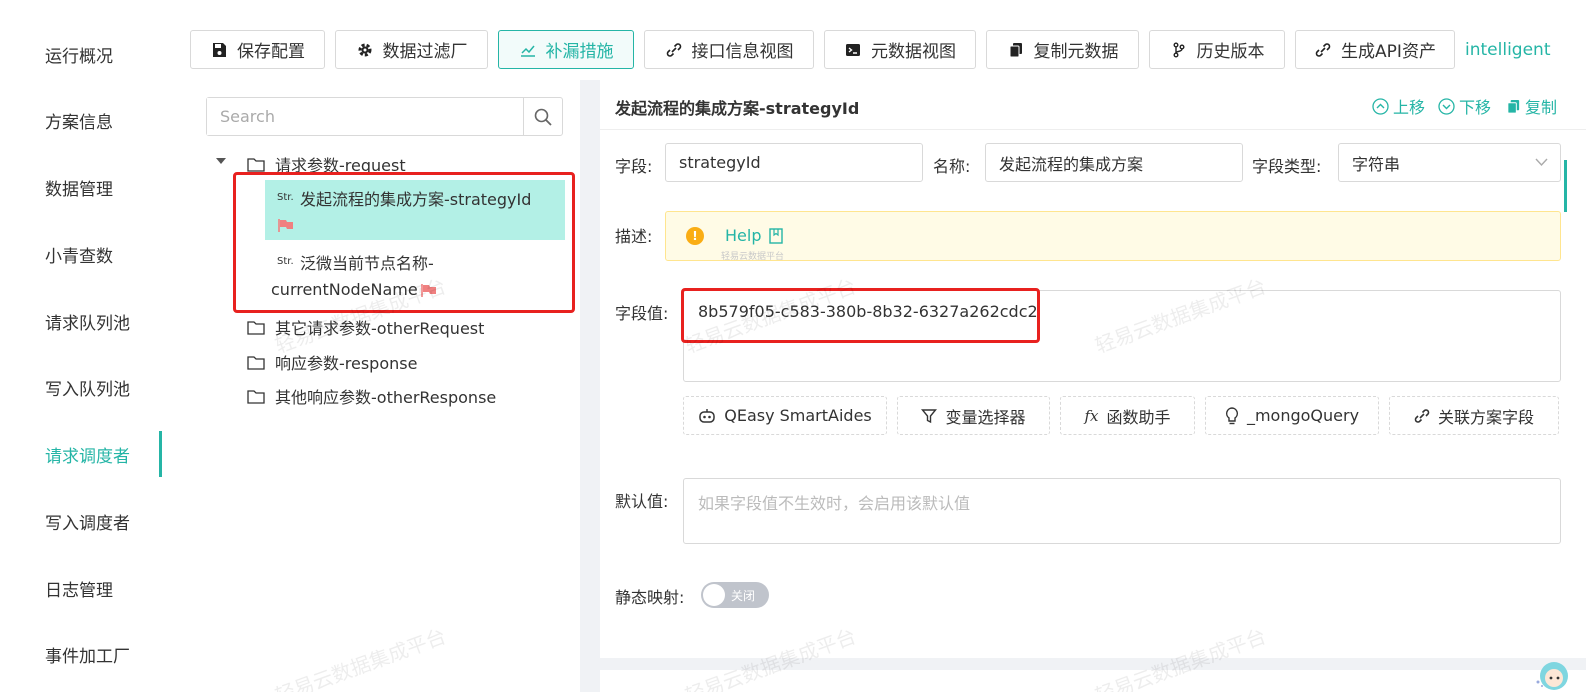 Image resolution: width=1586 pixels, height=692 pixels. Describe the element at coordinates (79, 54) in the screenshot. I see `sidebar-item-overview: 运行概况` at that location.